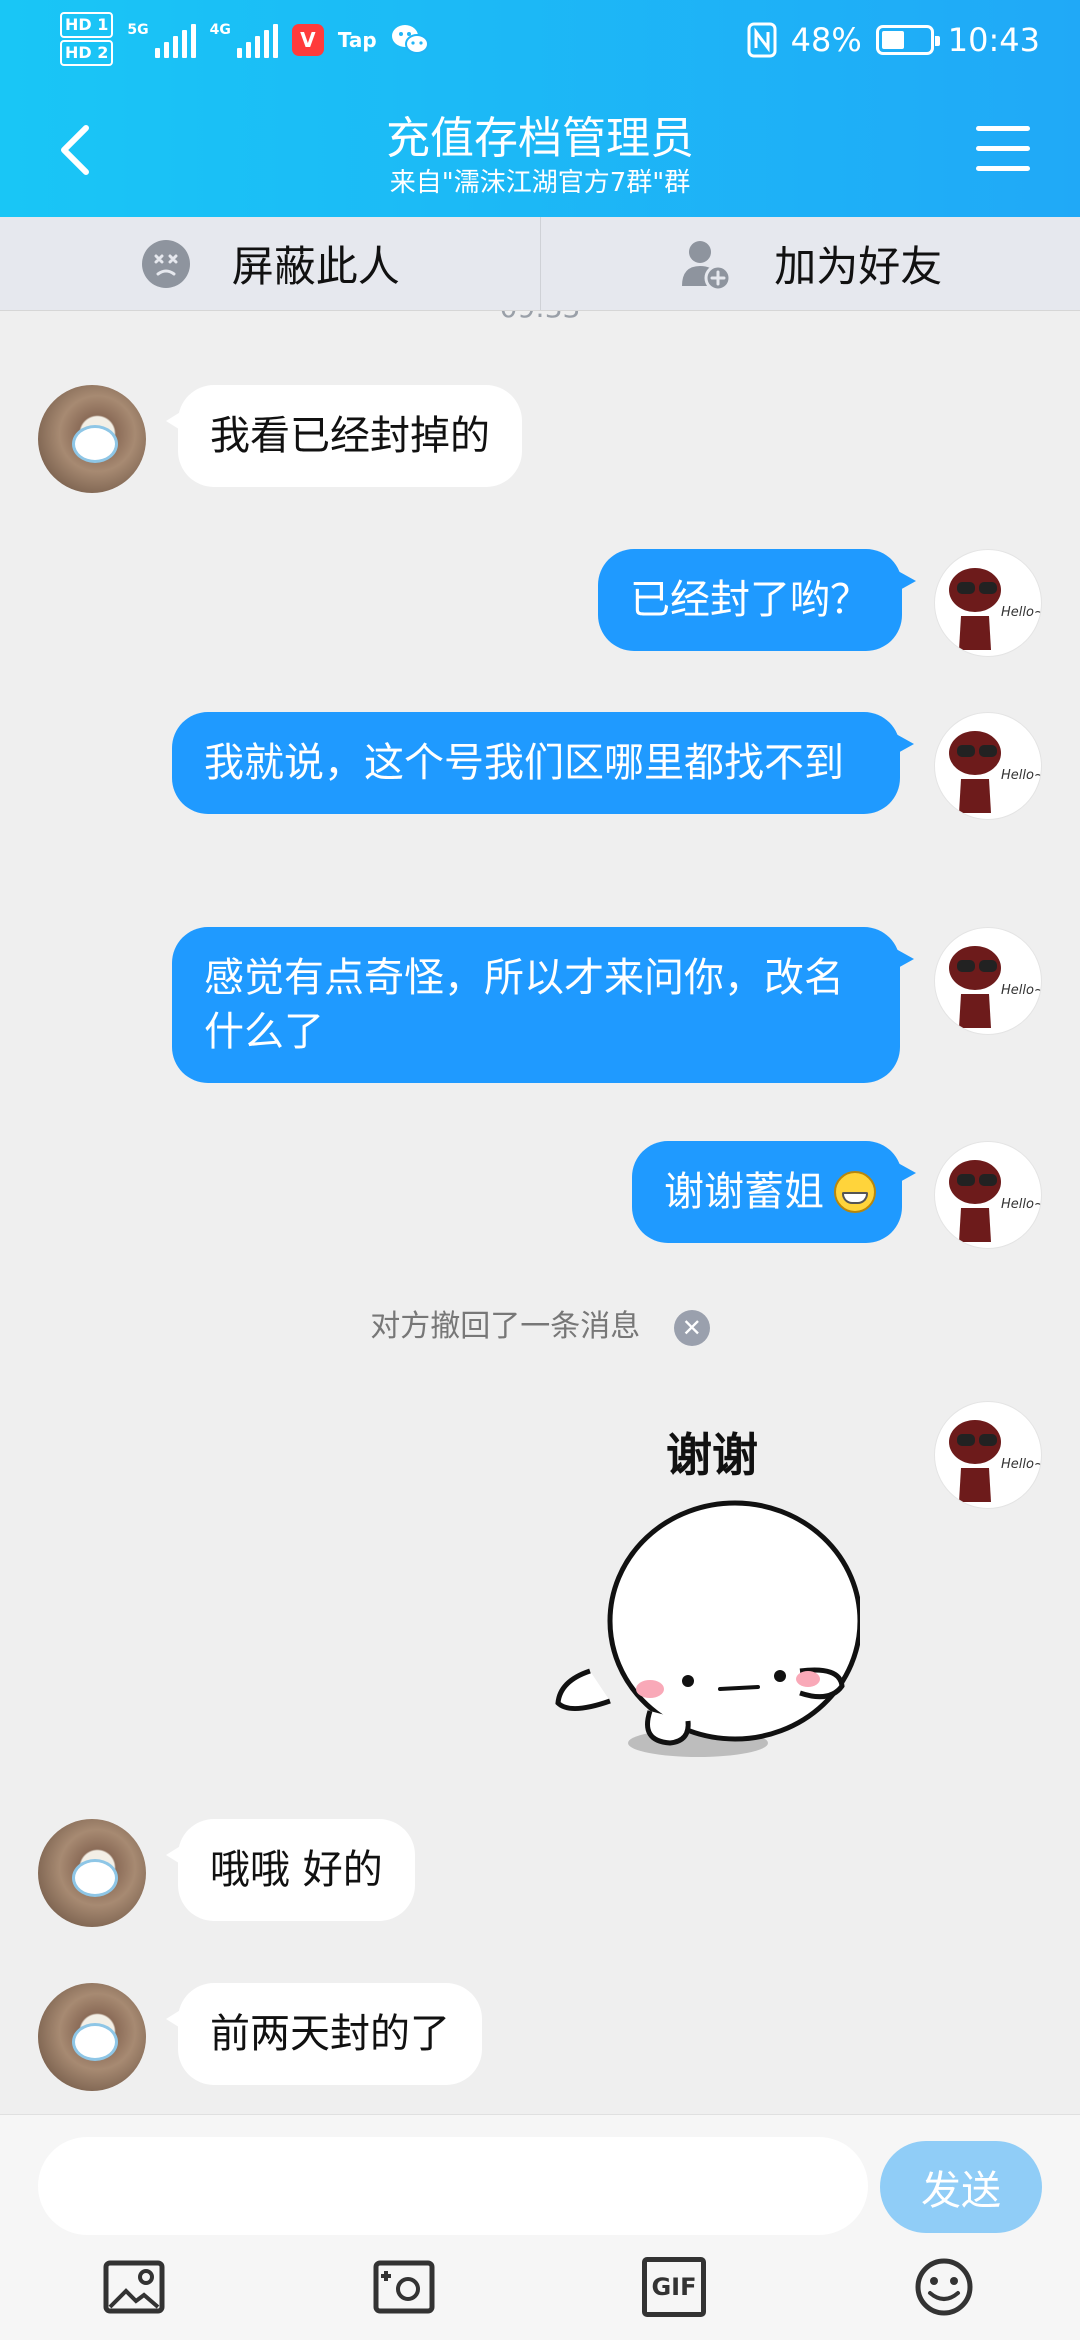 The height and width of the screenshot is (2340, 1080). I want to click on block-user-label: 屏蔽此人, so click(315, 266).